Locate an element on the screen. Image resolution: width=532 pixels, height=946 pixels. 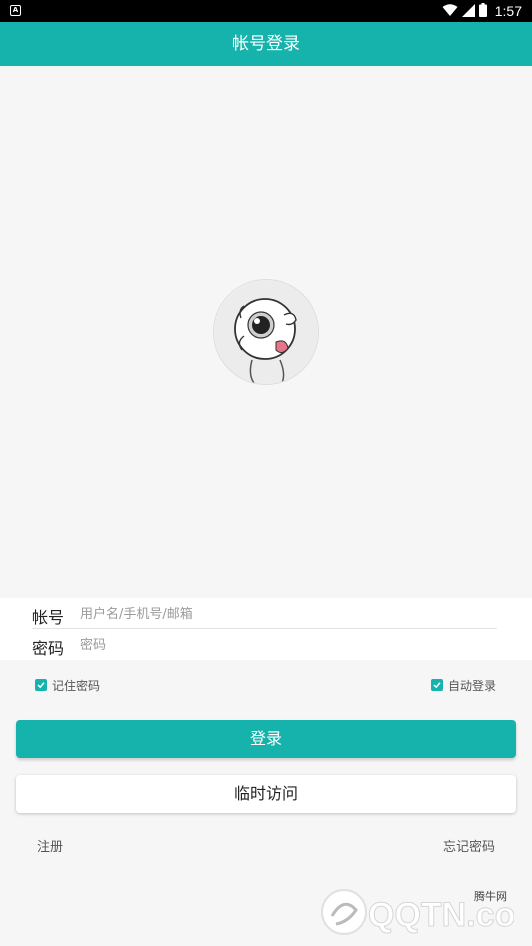
login-form: 帐号 密码 is located at coordinates (266, 629).